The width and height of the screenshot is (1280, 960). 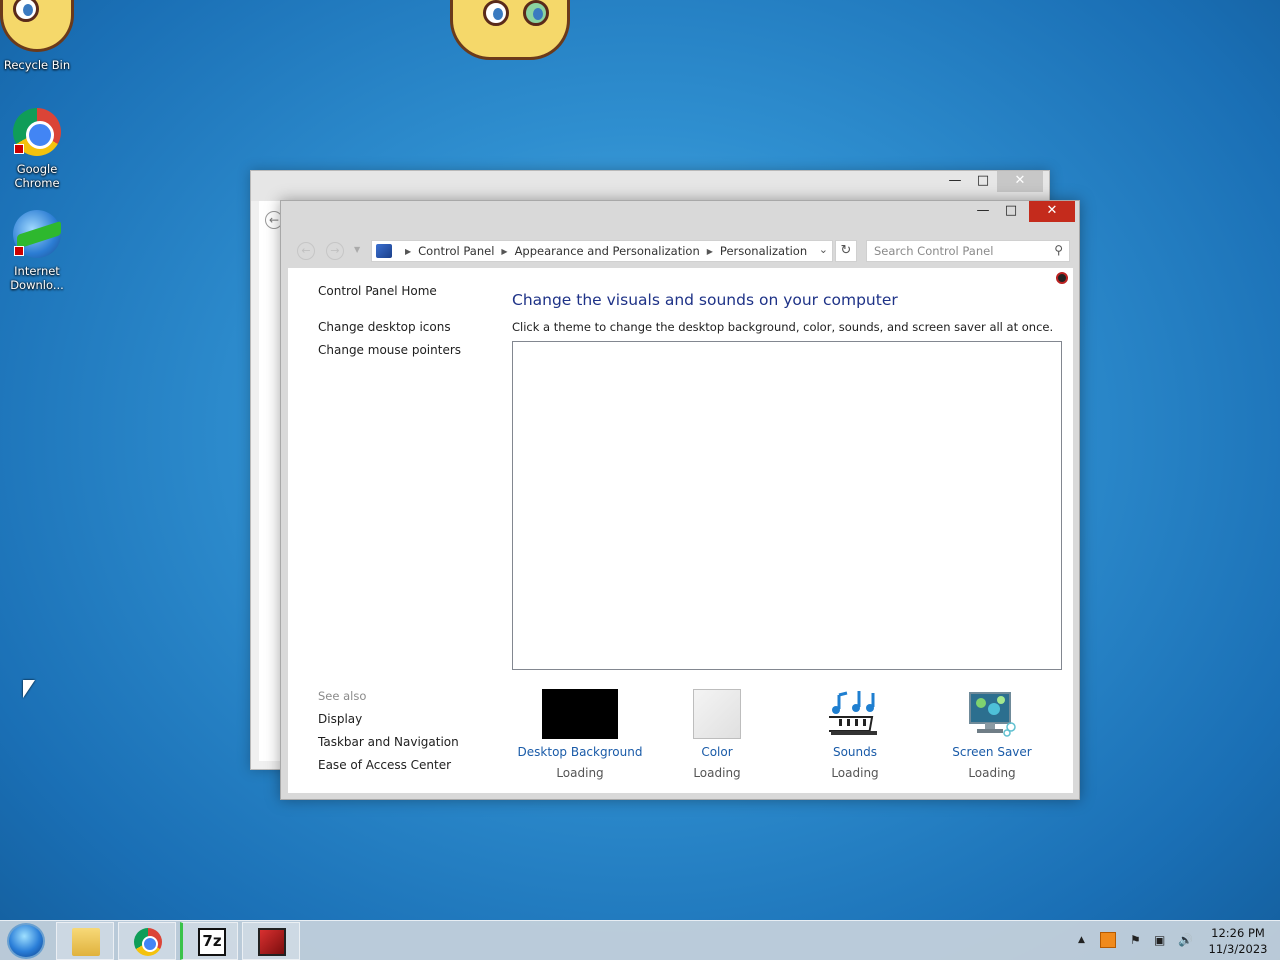 I want to click on desktop-background-setting: Desktop Background Loading, so click(x=580, y=734).